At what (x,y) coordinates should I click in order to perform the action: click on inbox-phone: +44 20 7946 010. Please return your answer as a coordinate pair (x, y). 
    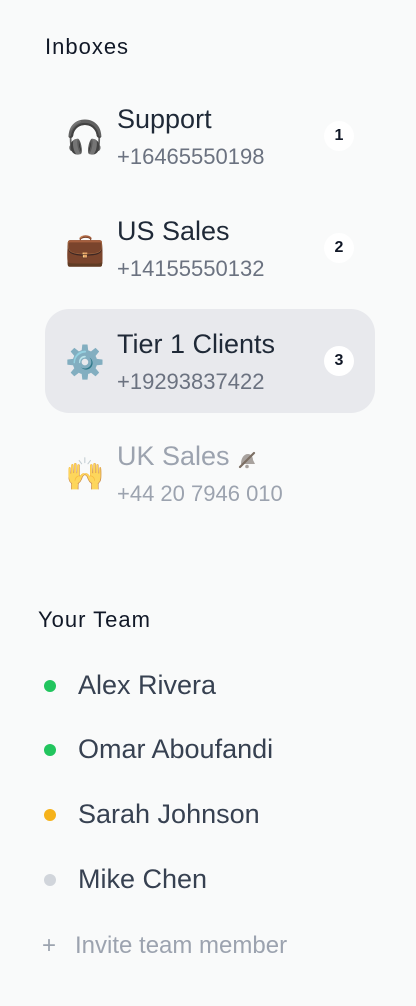
    Looking at the image, I should click on (200, 493).